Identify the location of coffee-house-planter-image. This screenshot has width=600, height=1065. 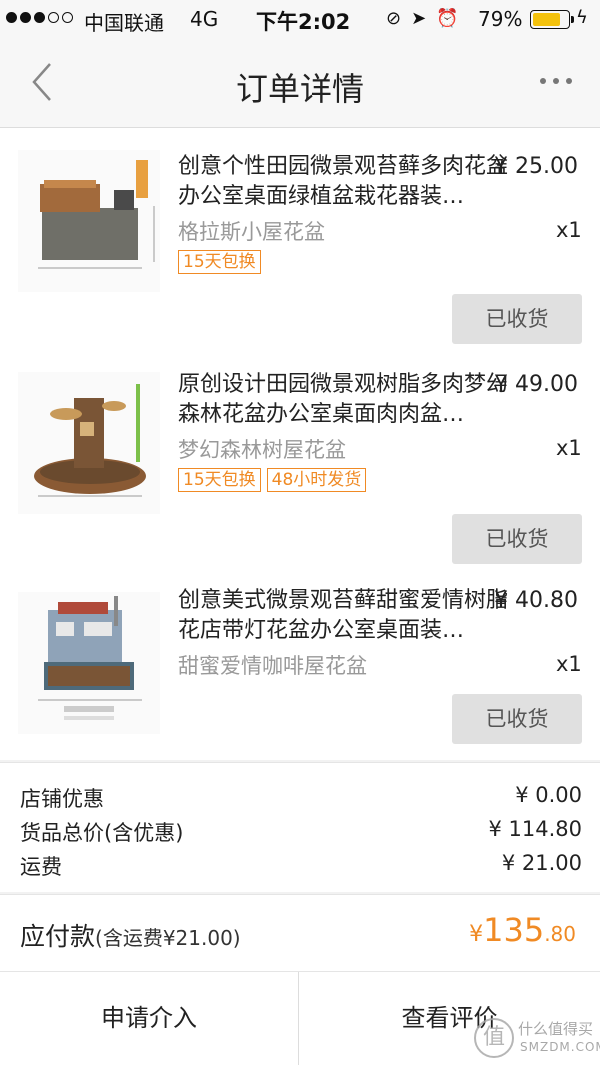
(89, 663).